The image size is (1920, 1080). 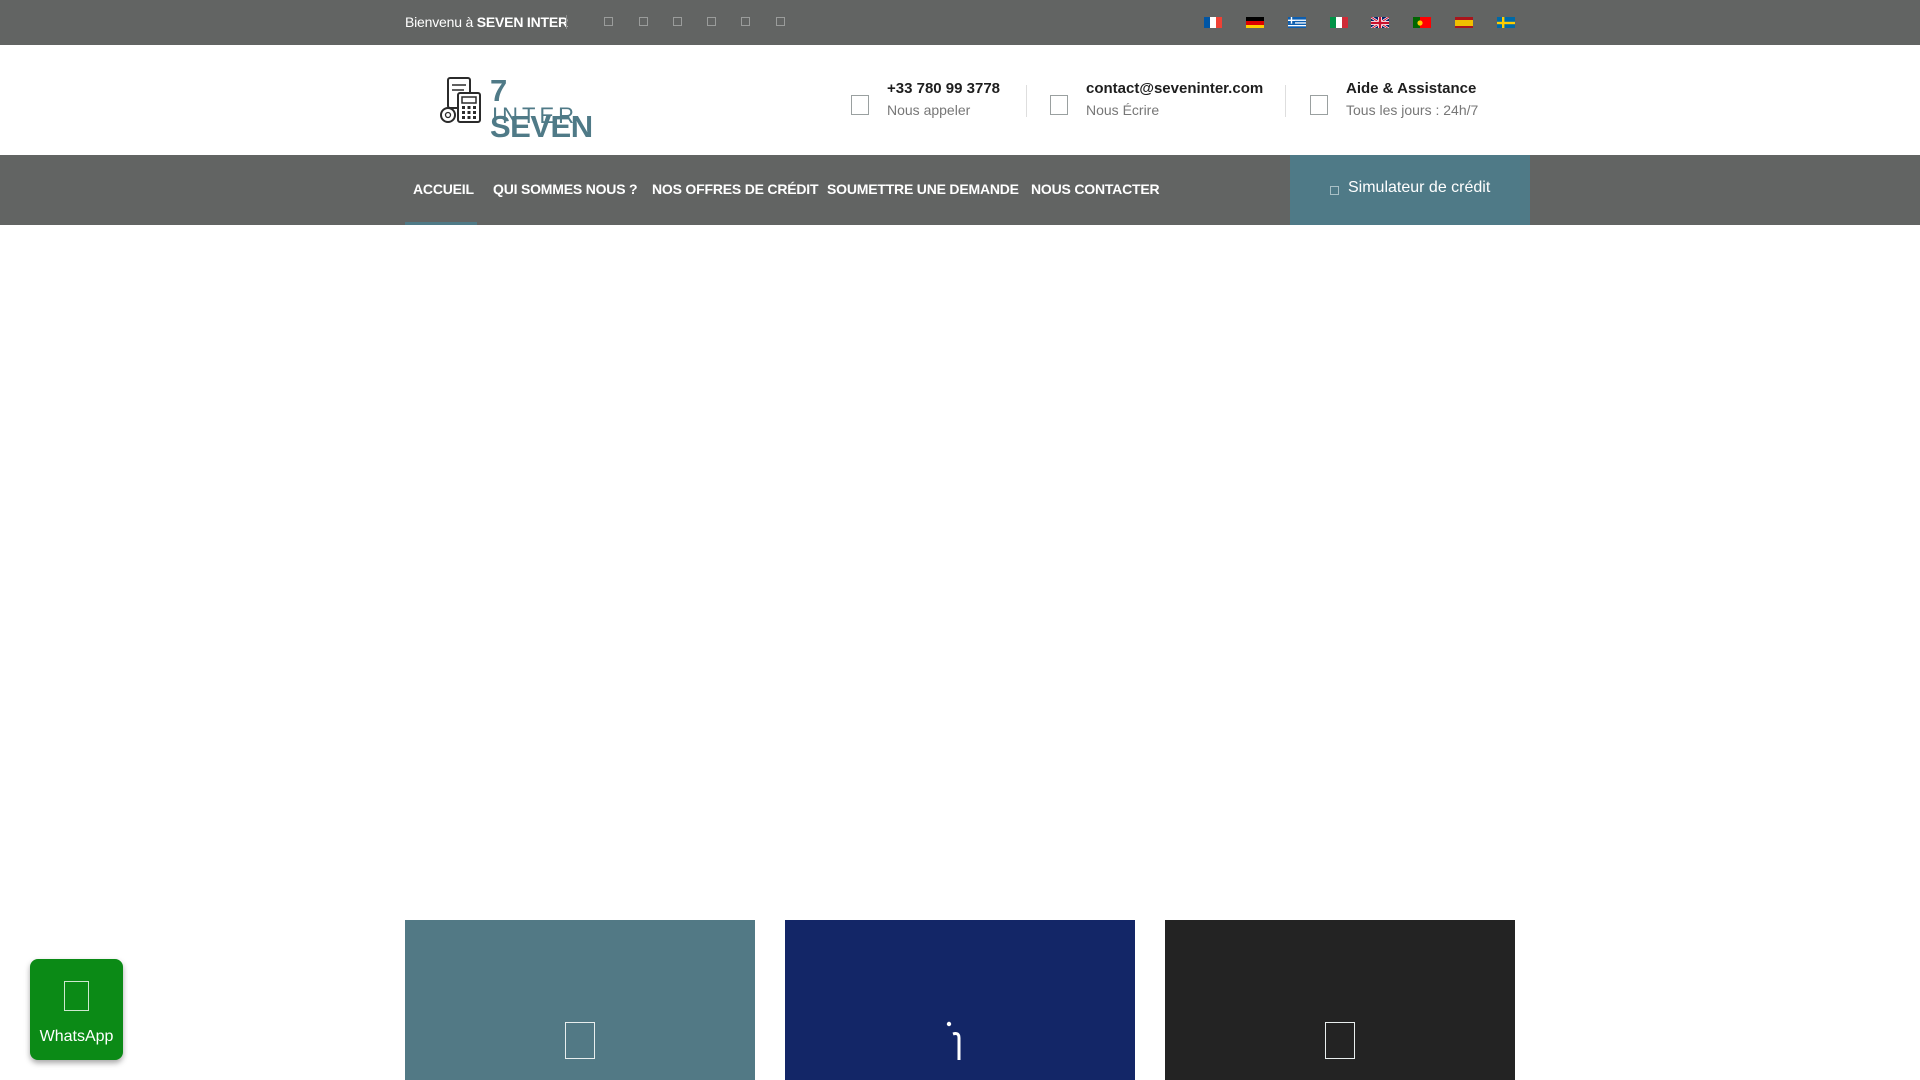 What do you see at coordinates (960, 100) in the screenshot?
I see `site-header: 7 SEVEN INTER` at bounding box center [960, 100].